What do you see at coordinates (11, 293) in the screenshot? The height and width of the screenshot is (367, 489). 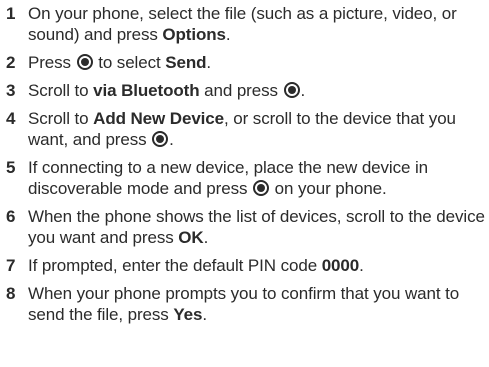 I see `step-number: 8` at bounding box center [11, 293].